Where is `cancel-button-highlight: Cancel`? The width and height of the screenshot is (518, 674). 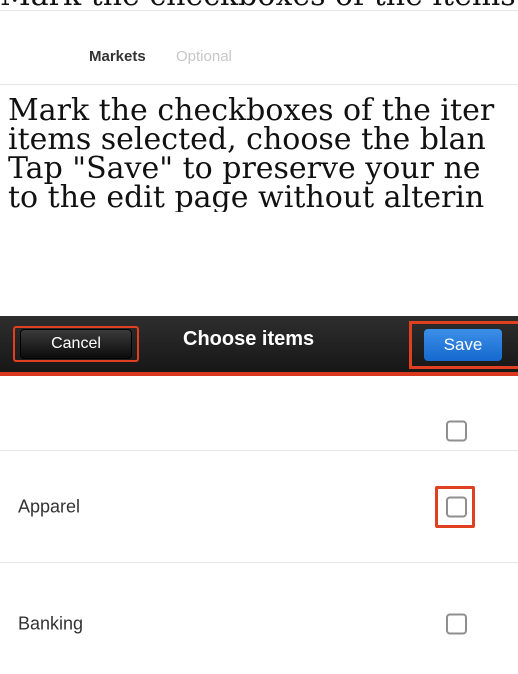 cancel-button-highlight: Cancel is located at coordinates (76, 344).